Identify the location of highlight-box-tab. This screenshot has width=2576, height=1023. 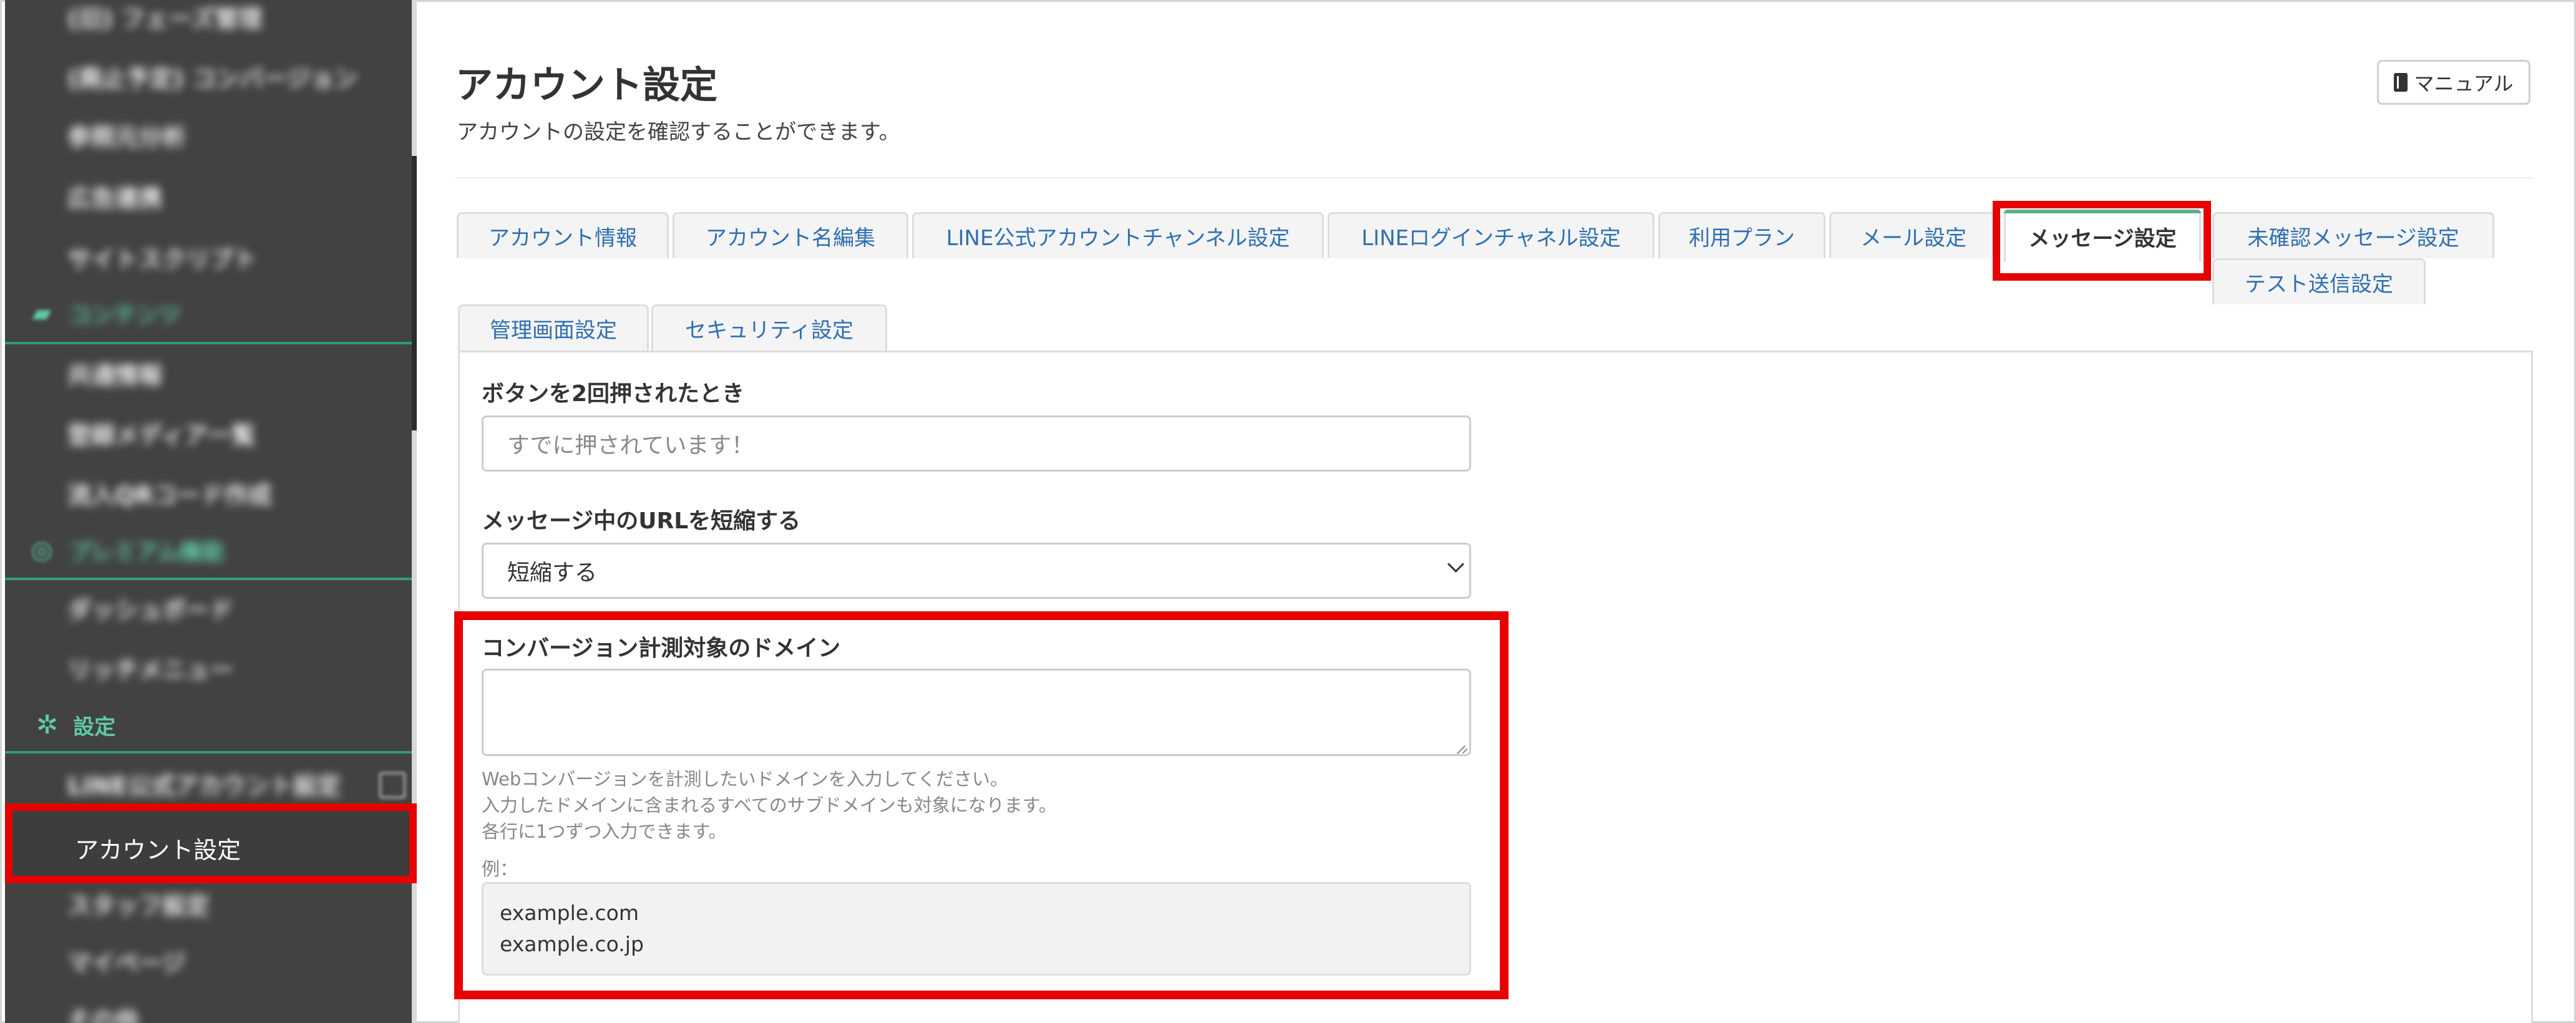
(2102, 241).